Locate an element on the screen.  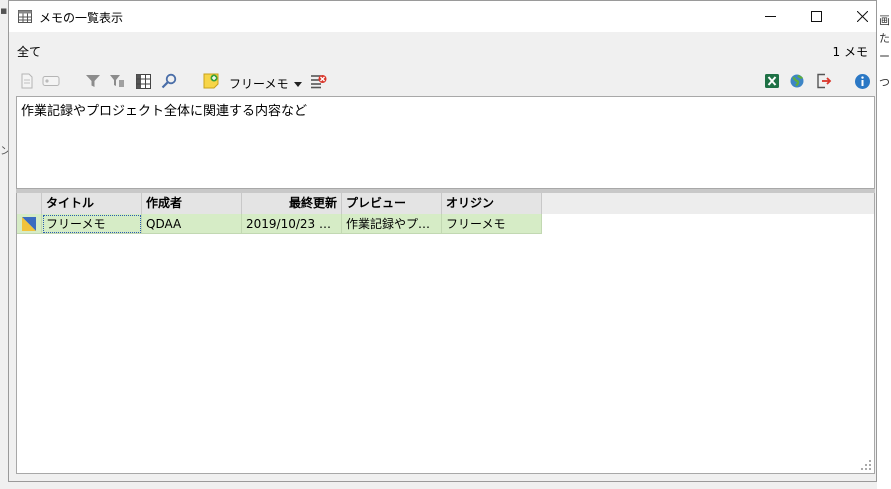
filter-settings-icon is located at coordinates (117, 81).